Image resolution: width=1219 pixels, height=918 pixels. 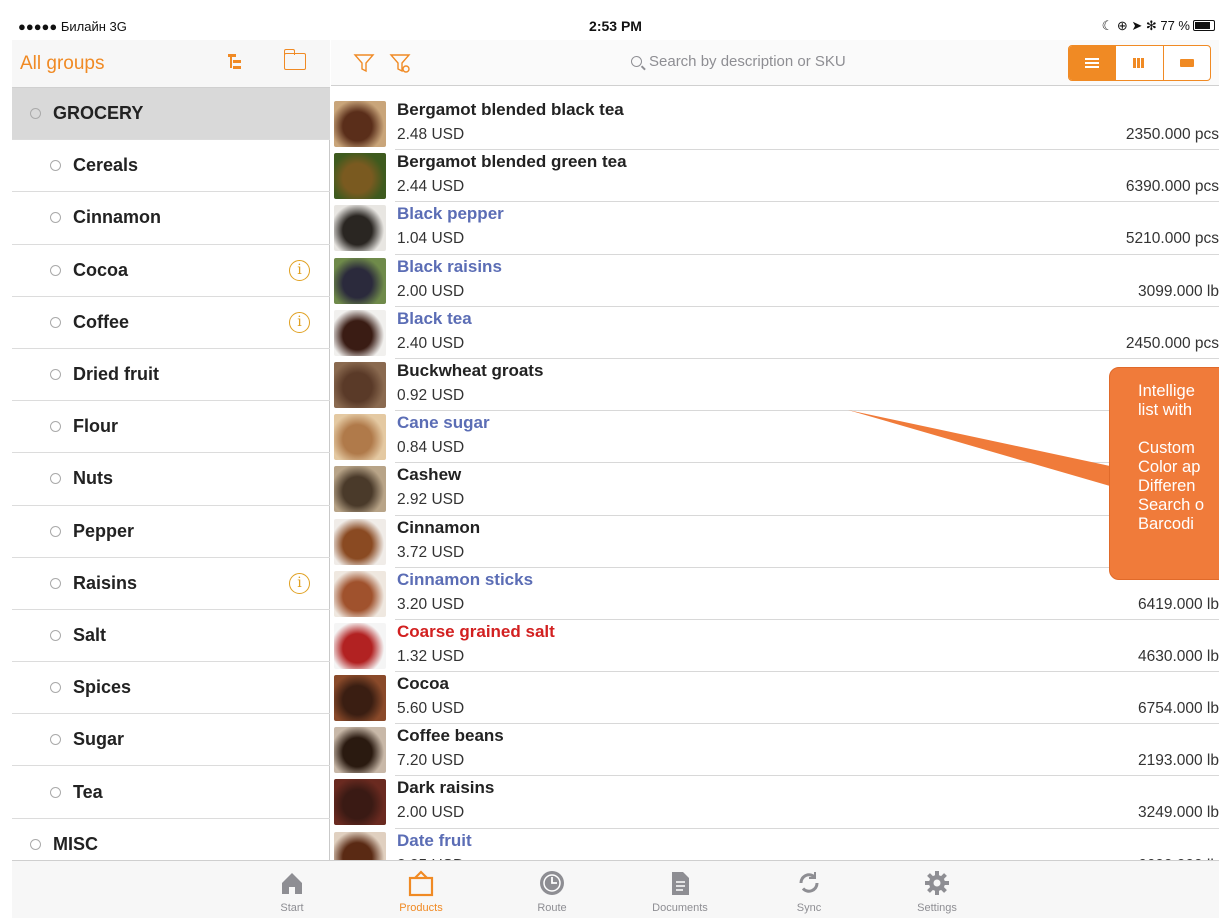 What do you see at coordinates (171, 323) in the screenshot?
I see `group-item-coffee: Coffee i` at bounding box center [171, 323].